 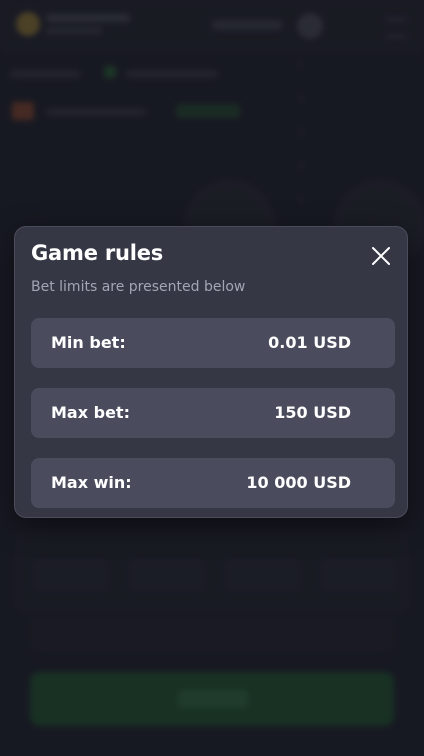 I want to click on max-win-value: 10 000 USD, so click(x=298, y=482).